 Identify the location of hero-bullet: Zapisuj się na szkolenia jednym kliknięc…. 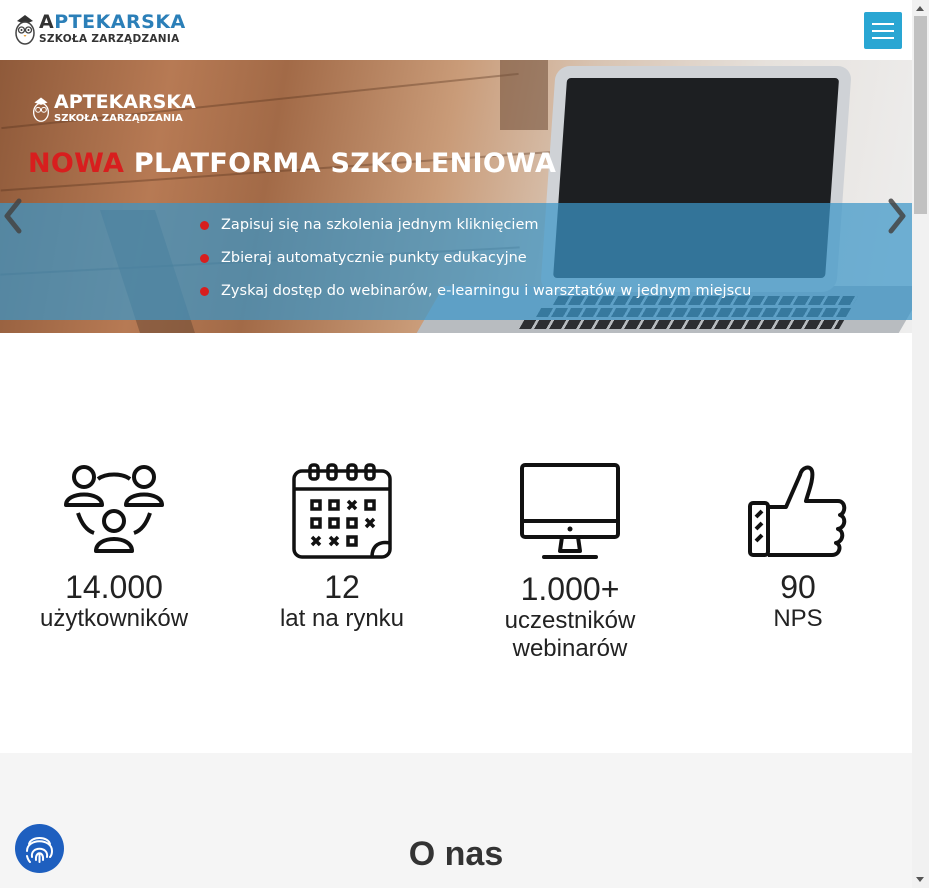
(475, 230).